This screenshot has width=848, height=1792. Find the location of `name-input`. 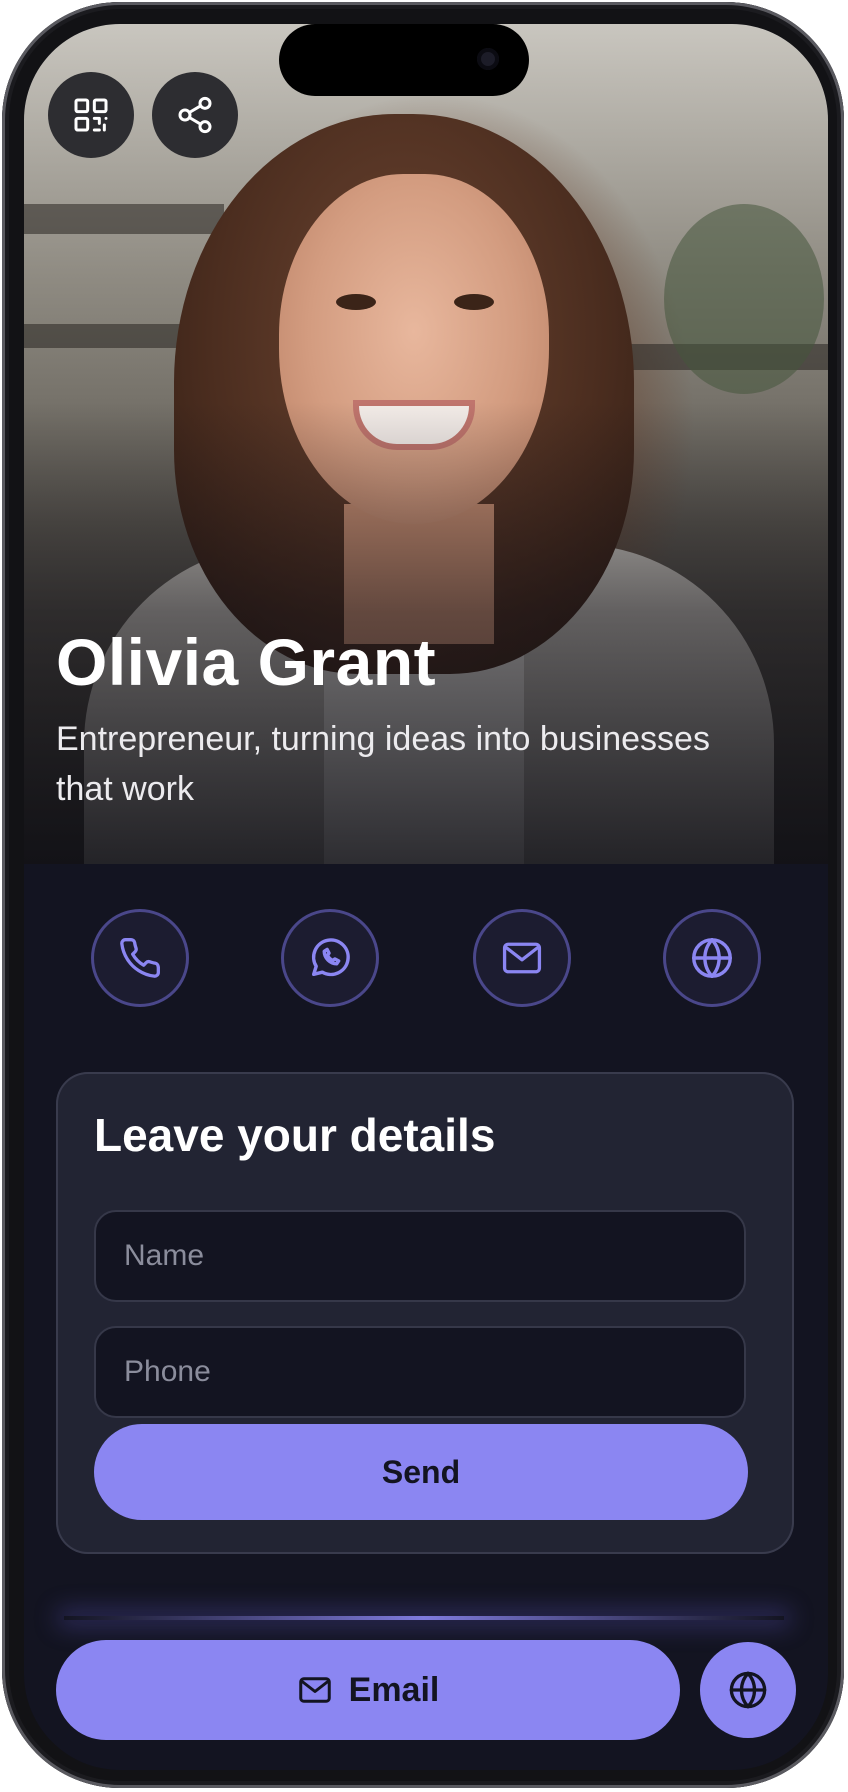

name-input is located at coordinates (420, 1256).